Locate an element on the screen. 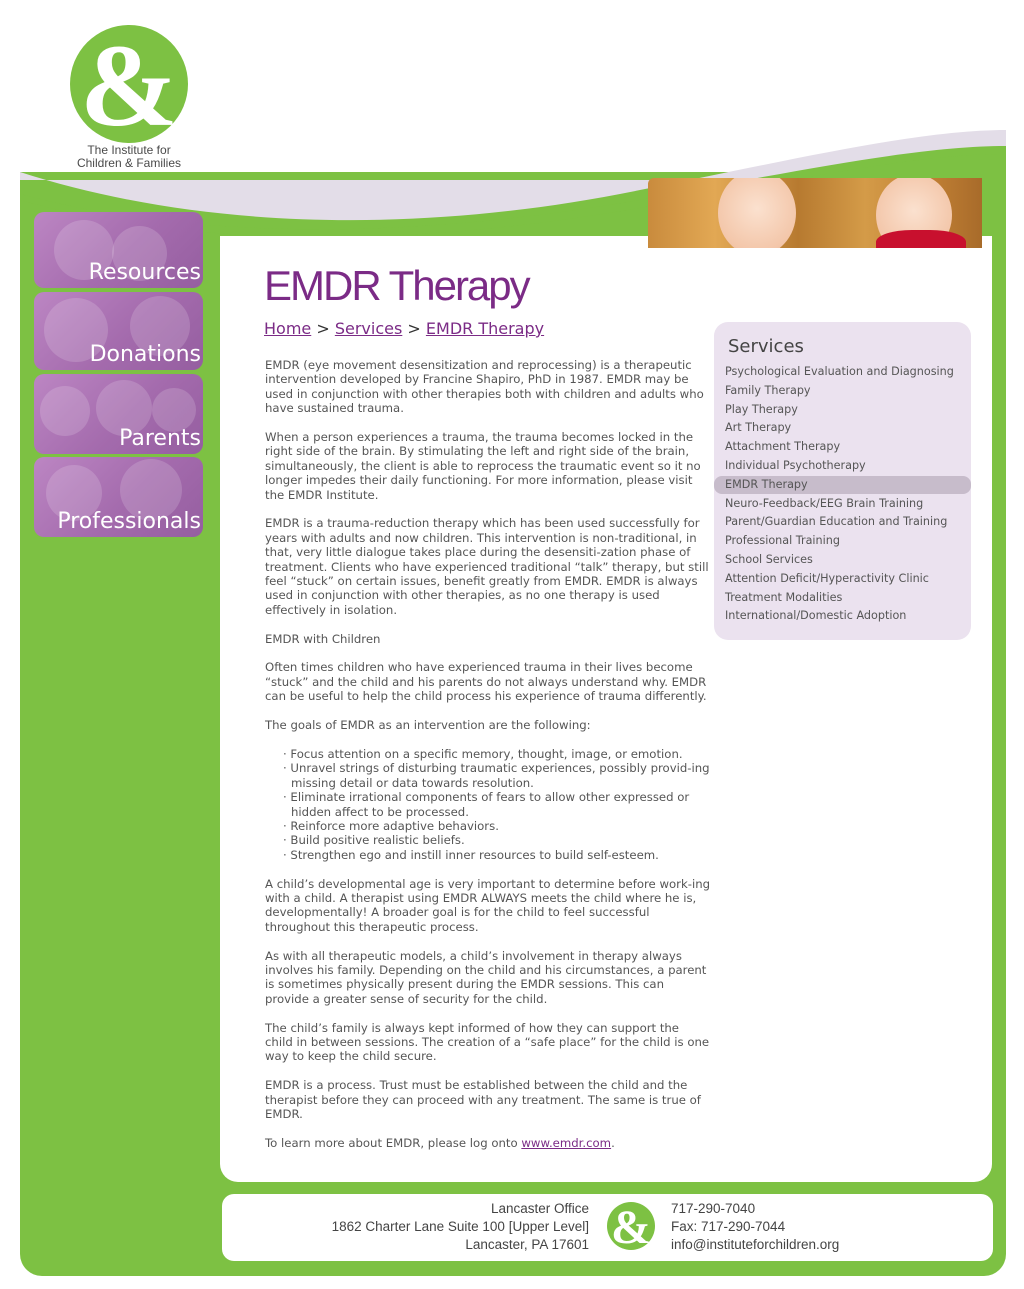 The height and width of the screenshot is (1289, 1024). closing-suffix: . is located at coordinates (613, 1142).